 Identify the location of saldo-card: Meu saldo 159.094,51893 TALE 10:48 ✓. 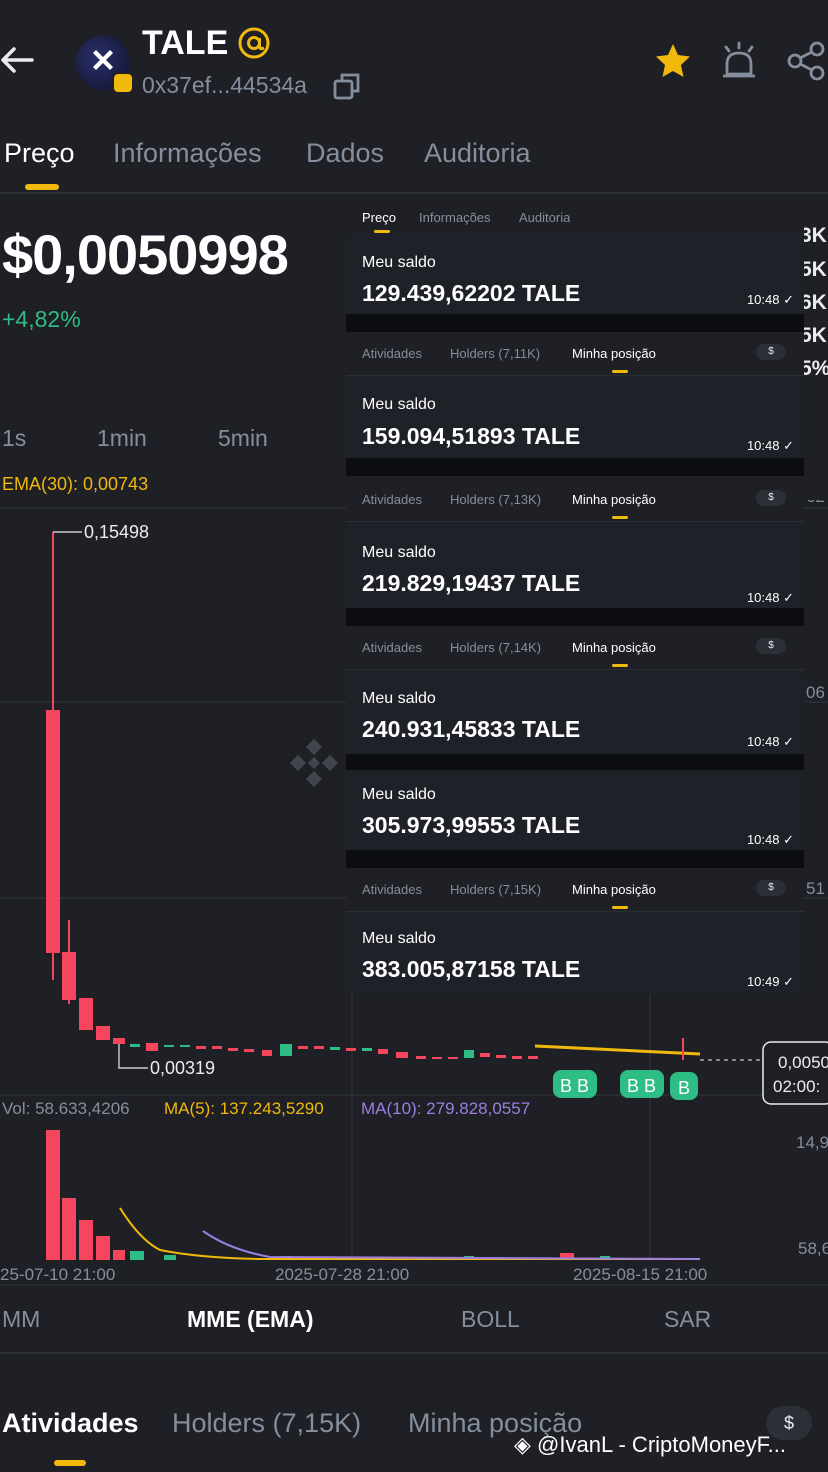
(575, 417).